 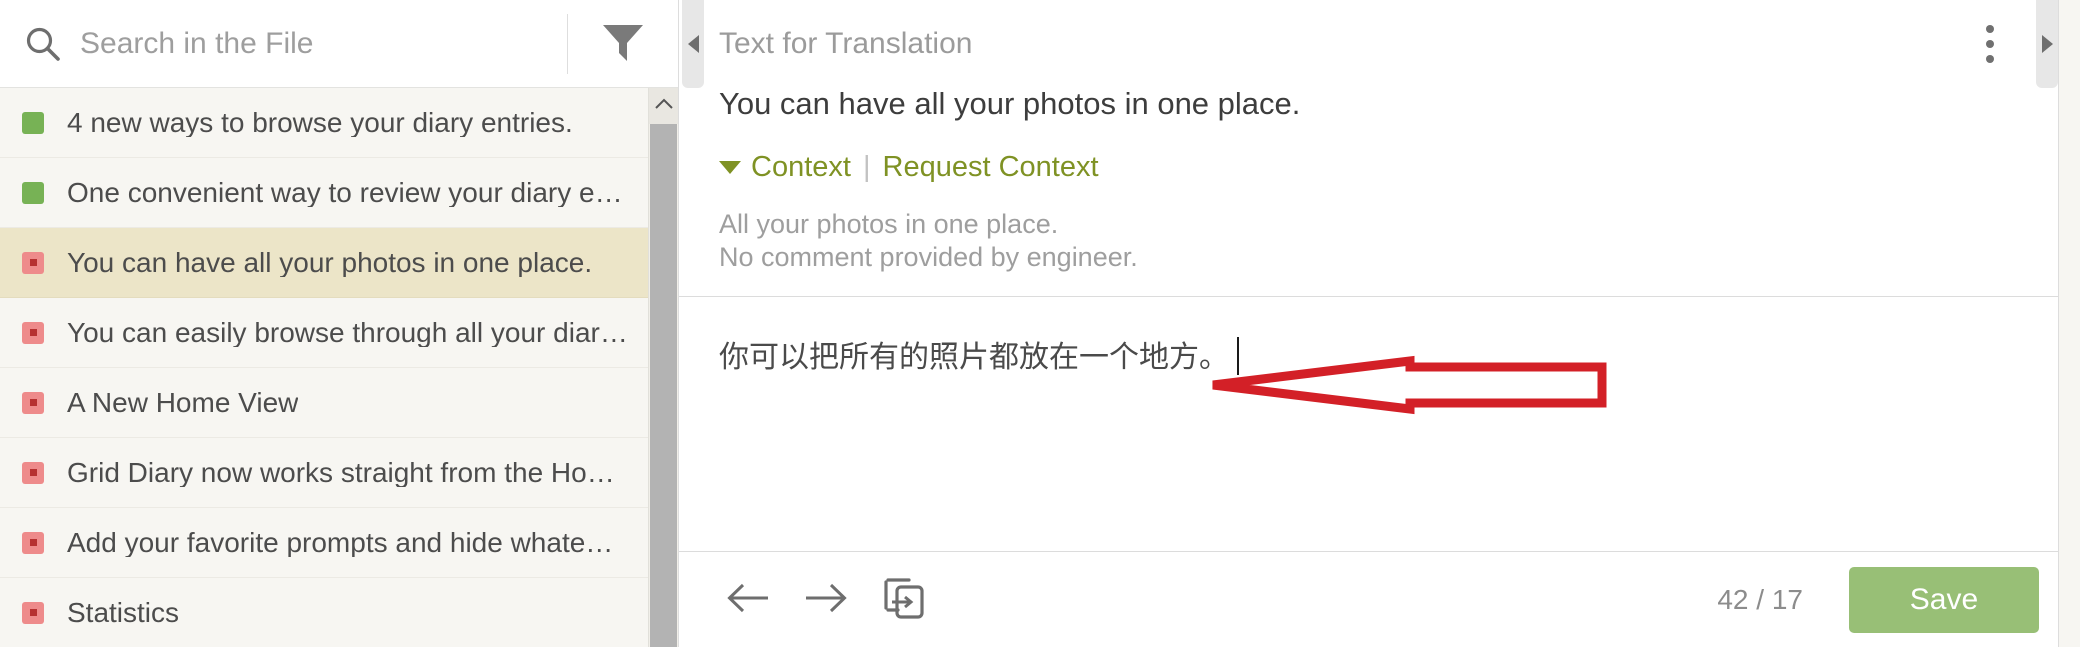 I want to click on copy-source-to-target-button, so click(x=904, y=600).